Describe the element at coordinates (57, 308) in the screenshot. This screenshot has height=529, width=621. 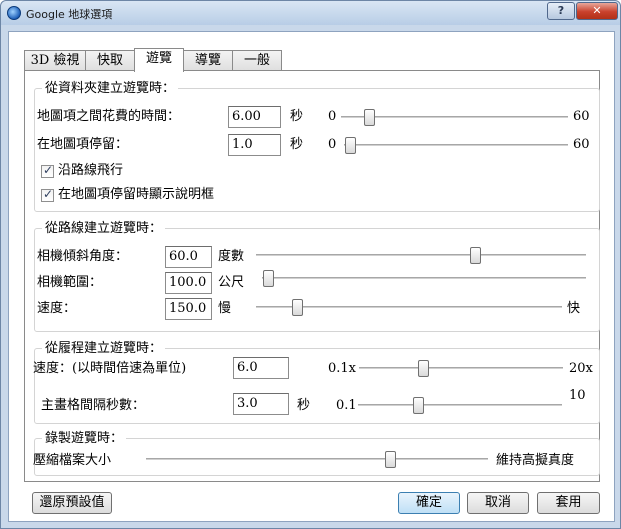
I see `line-speed-label: 速度：` at that location.